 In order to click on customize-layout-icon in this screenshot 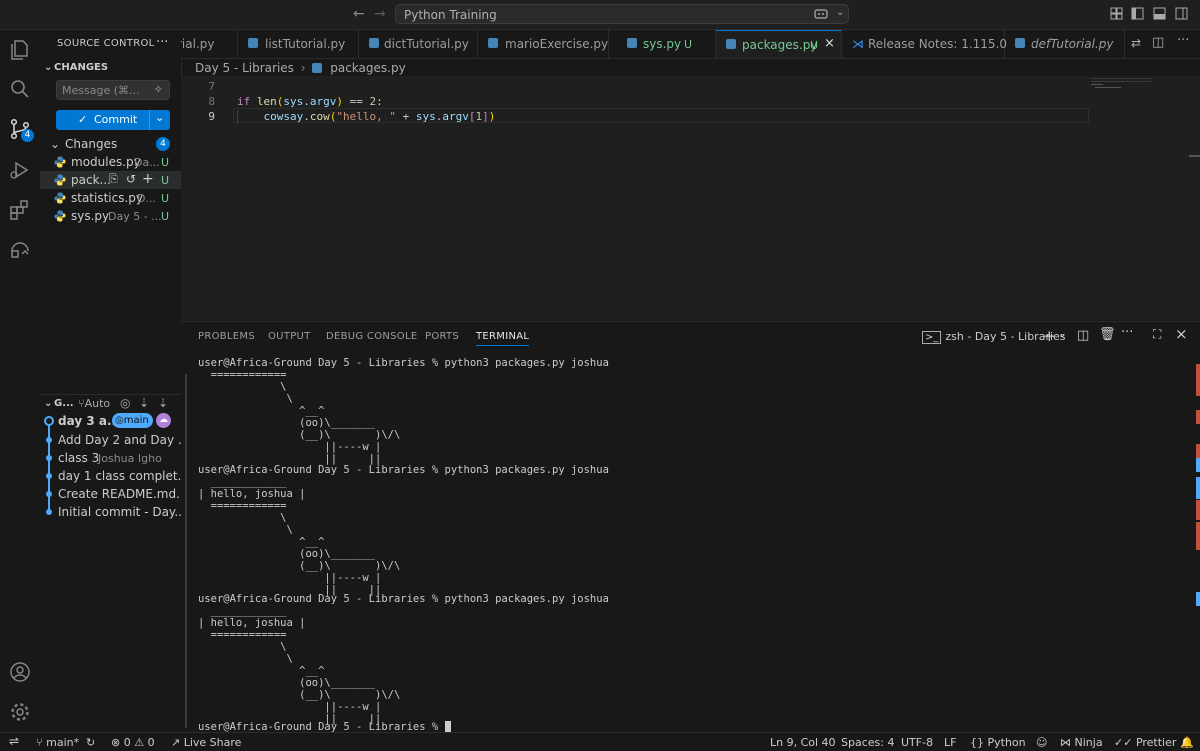, I will do `click(1116, 13)`.